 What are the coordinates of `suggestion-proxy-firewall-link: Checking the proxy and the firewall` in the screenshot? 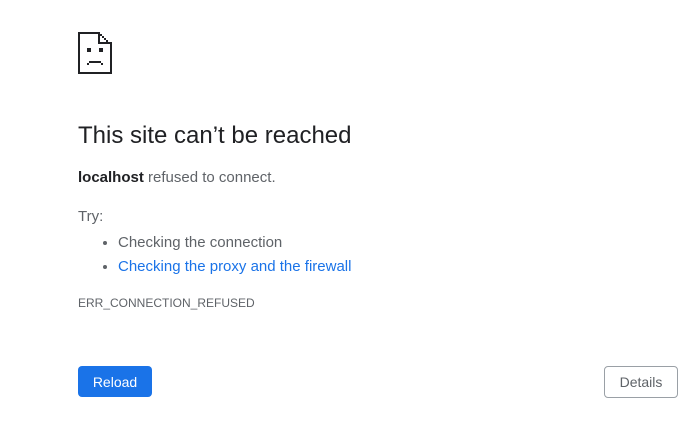 It's located at (234, 266).